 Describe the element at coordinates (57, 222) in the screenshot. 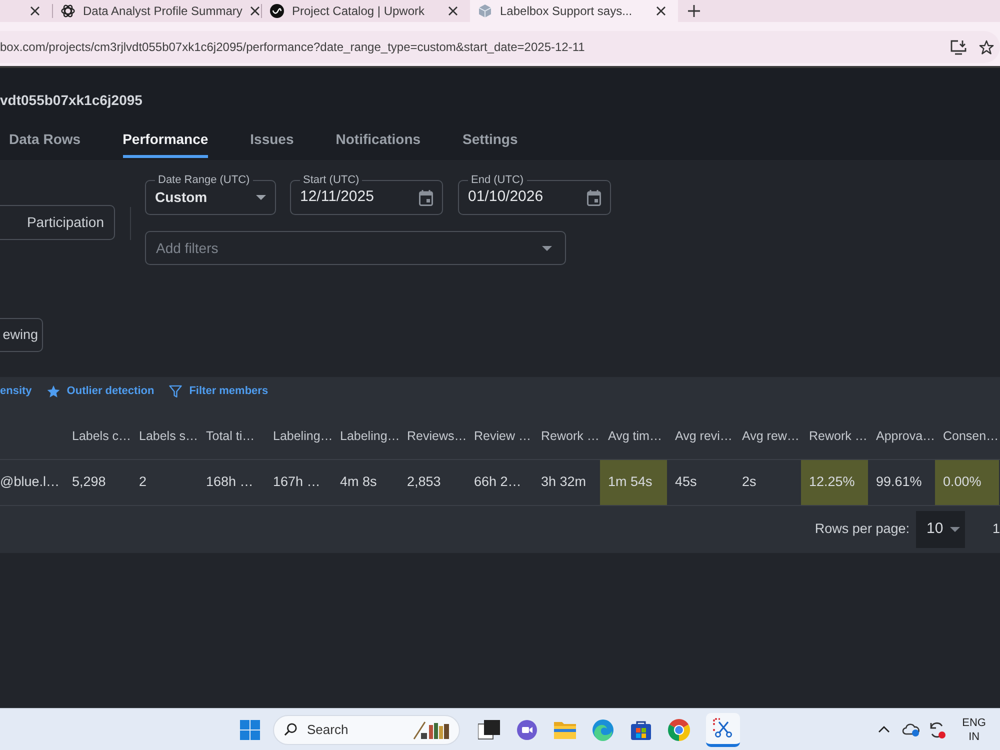

I see `view-button: Participation` at that location.